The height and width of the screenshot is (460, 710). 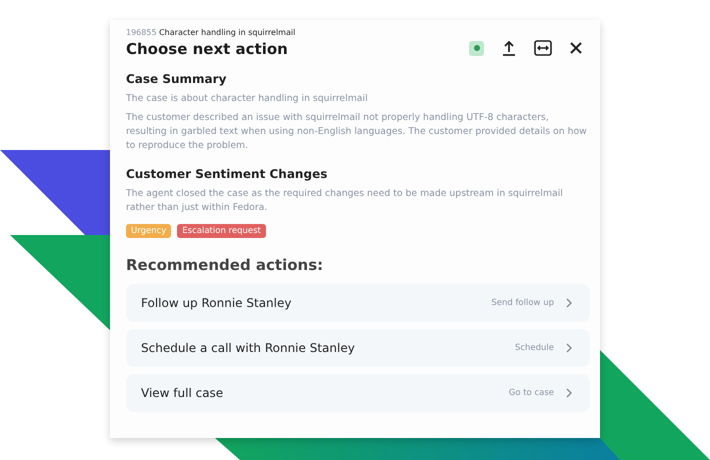 I want to click on action-label: Follow up Ronnie Stanley, so click(x=216, y=303).